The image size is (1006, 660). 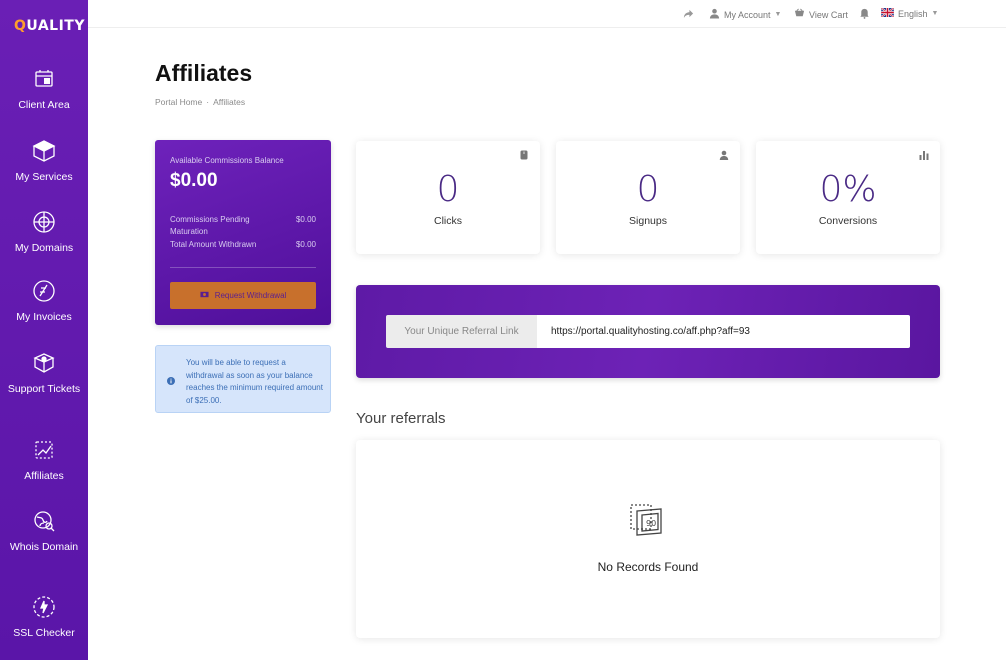 What do you see at coordinates (44, 177) in the screenshot?
I see `sidebar-item-label: My Services` at bounding box center [44, 177].